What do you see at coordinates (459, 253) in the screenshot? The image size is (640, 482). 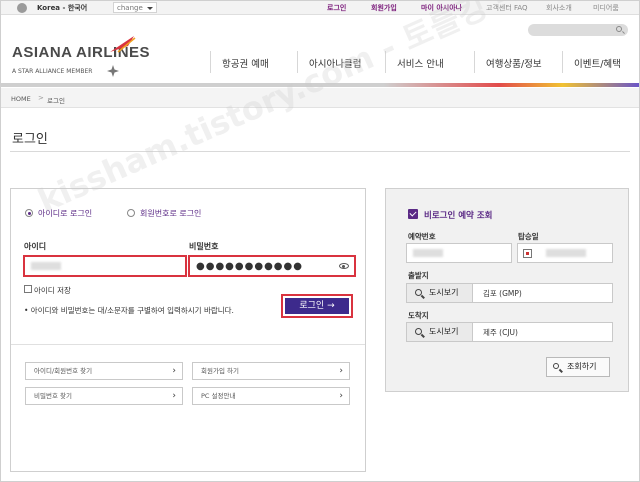 I see `booking-number-input` at bounding box center [459, 253].